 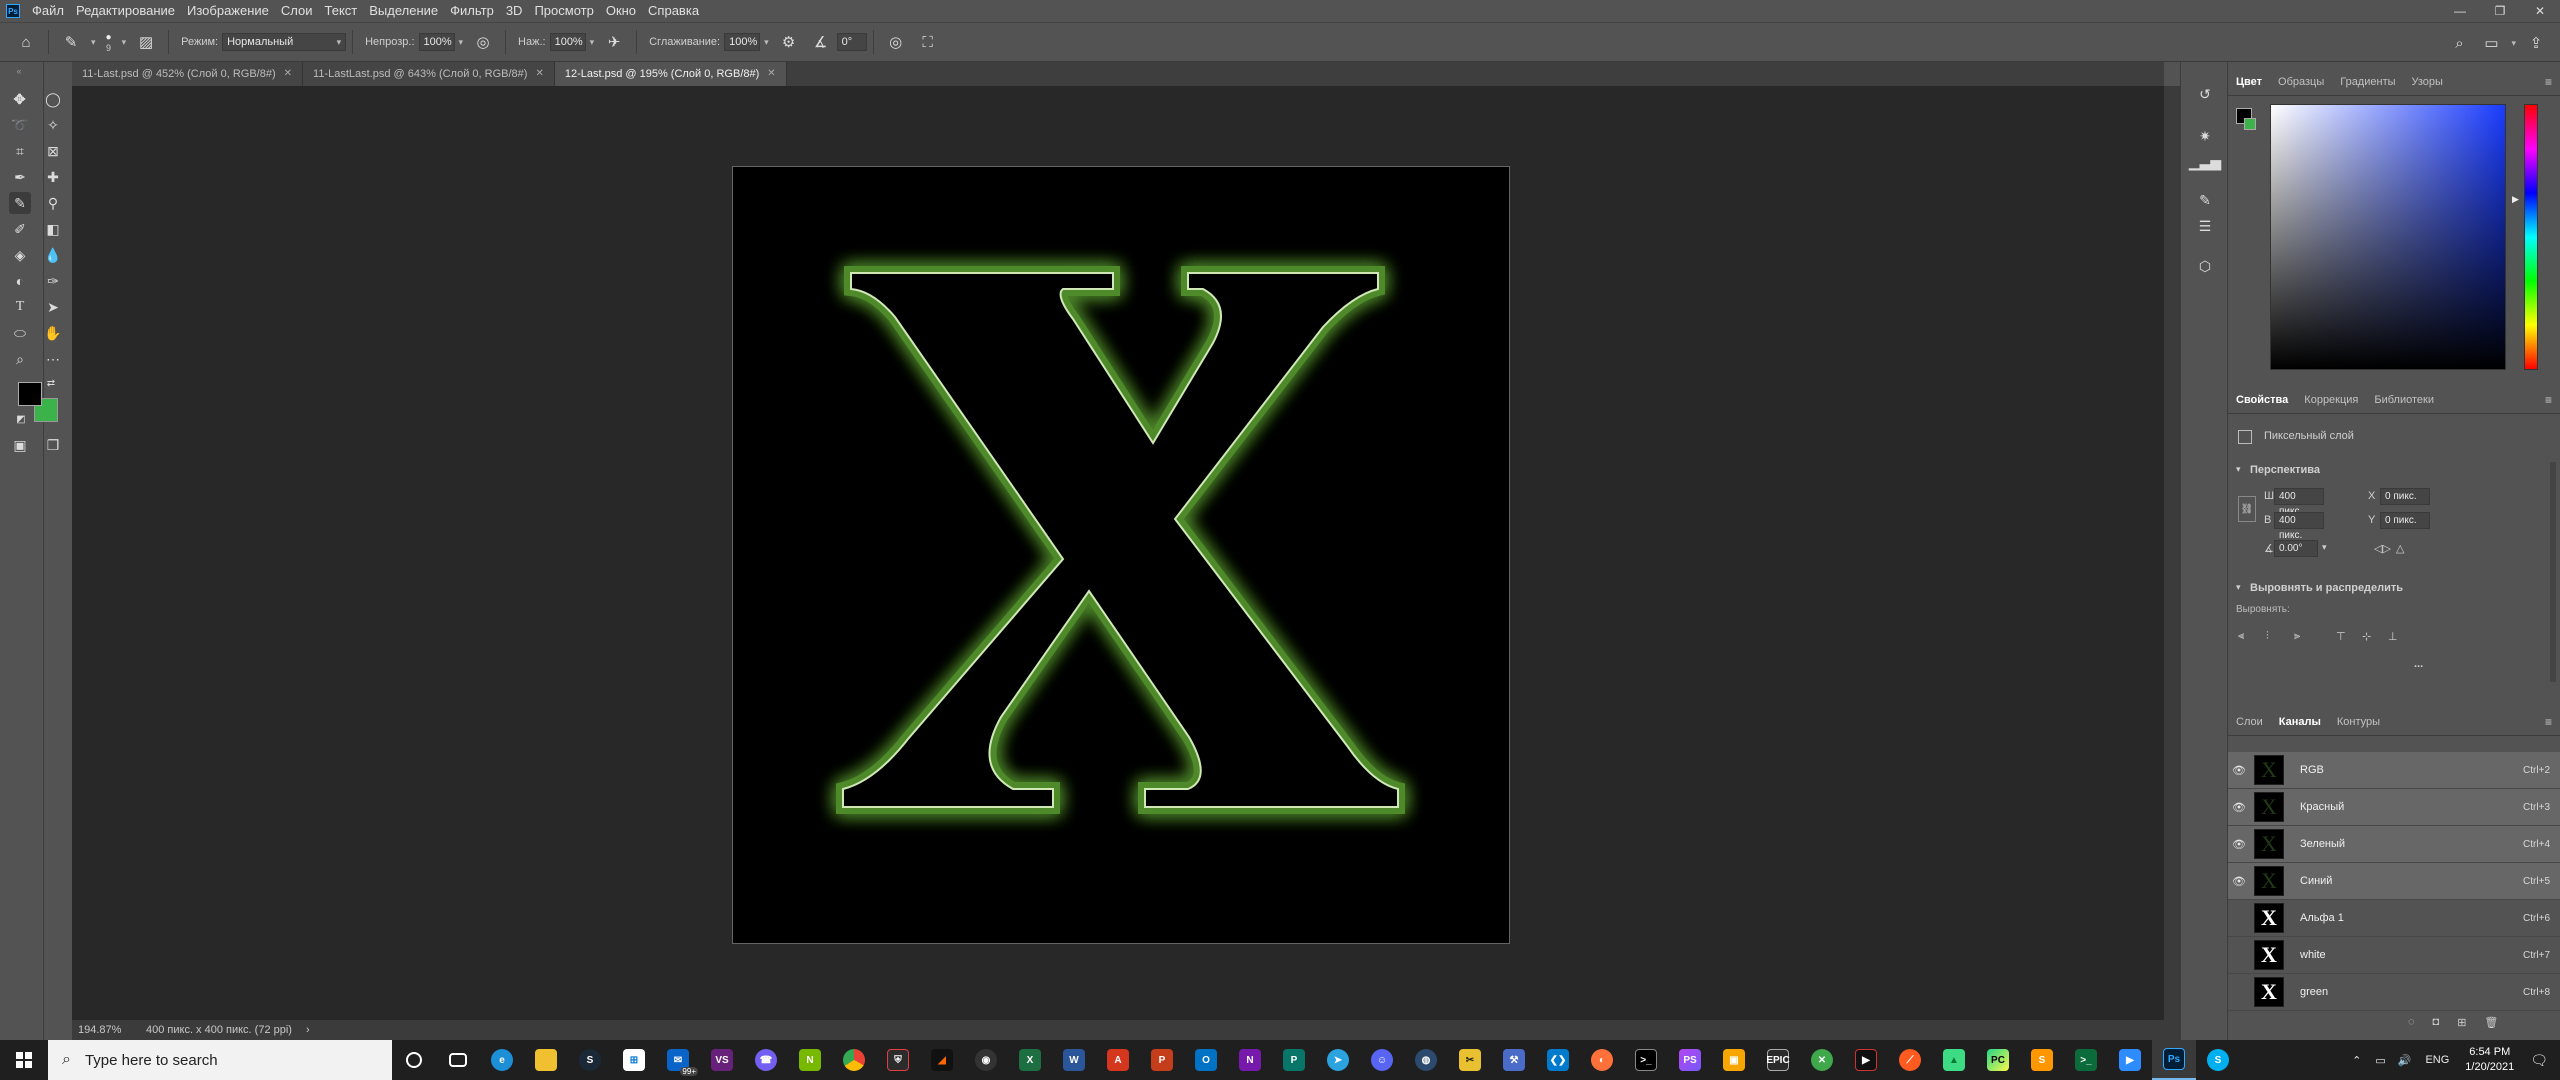 I want to click on network-icon: ▭, so click(x=2380, y=1060).